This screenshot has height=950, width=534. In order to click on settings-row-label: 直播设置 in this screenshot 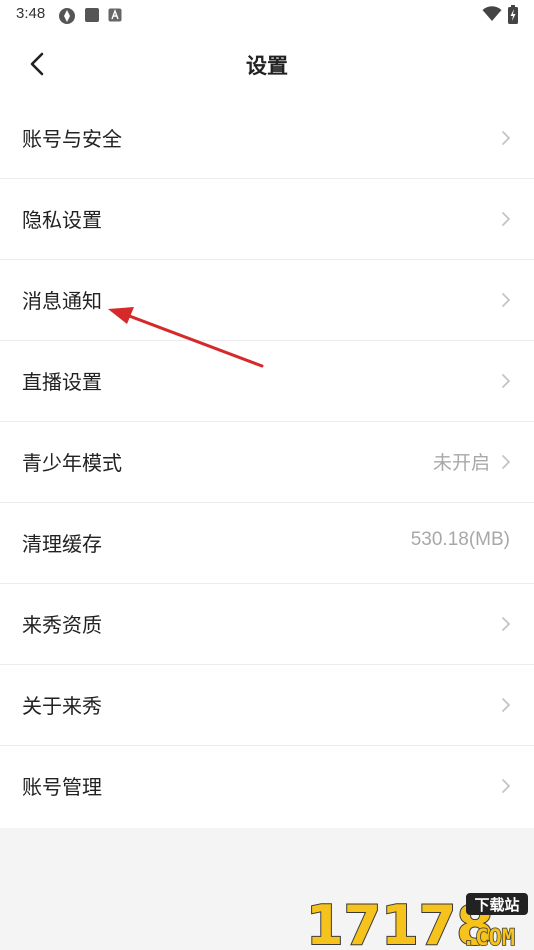, I will do `click(62, 382)`.